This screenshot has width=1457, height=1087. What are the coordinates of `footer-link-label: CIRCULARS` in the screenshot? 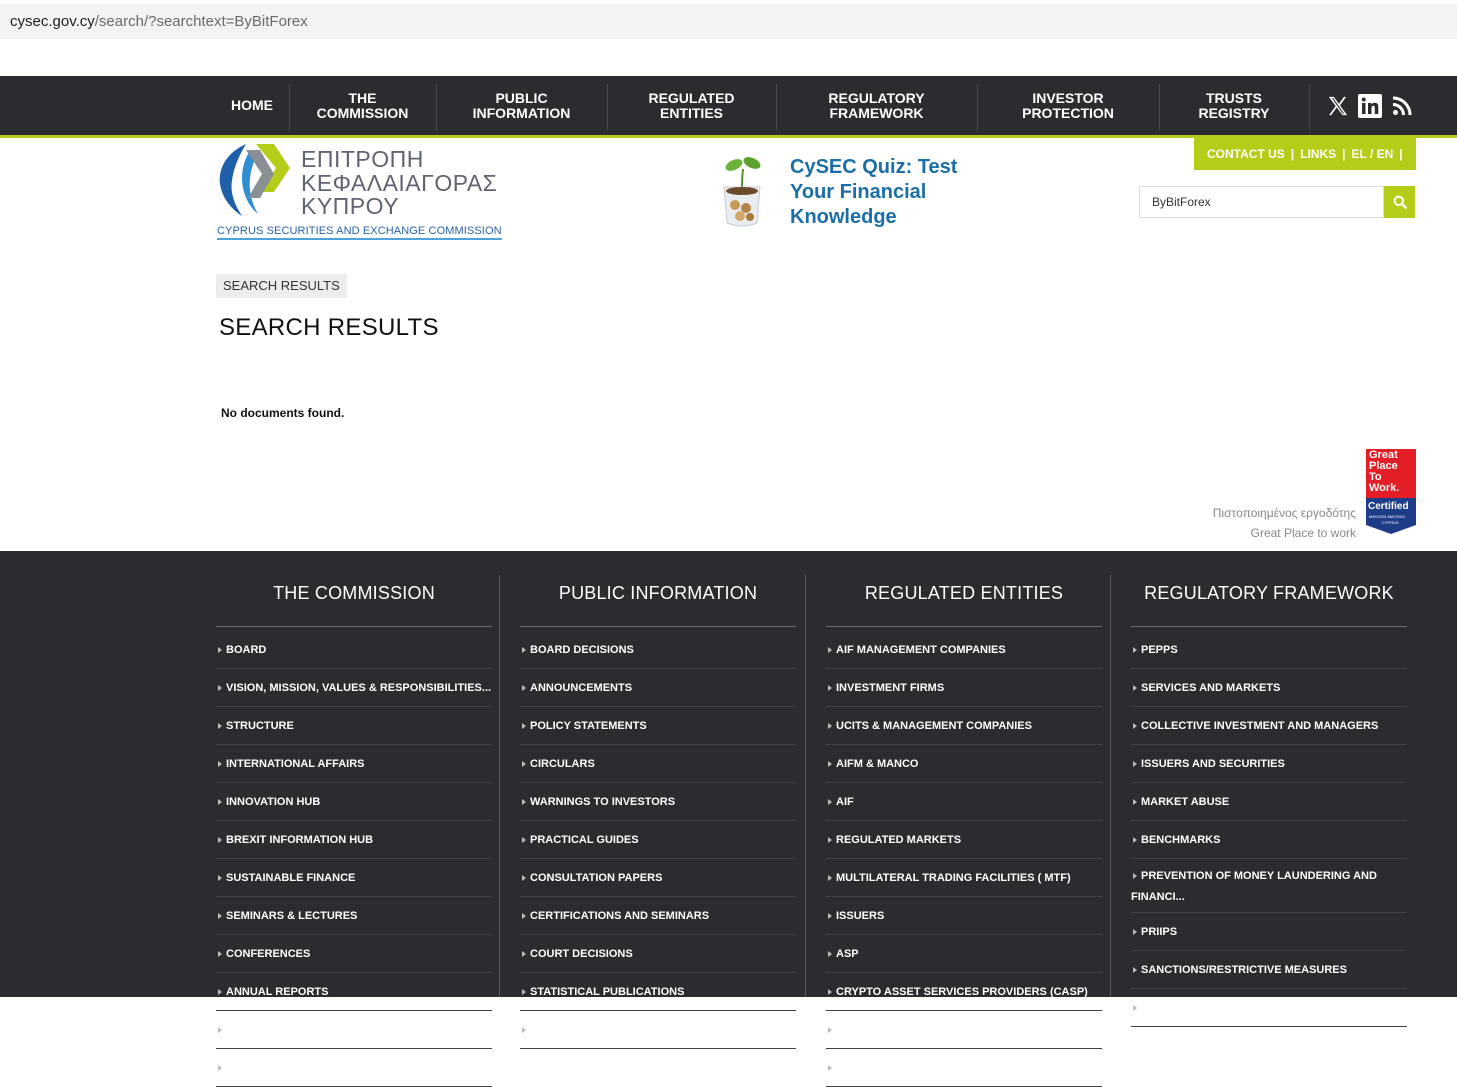 It's located at (562, 764).